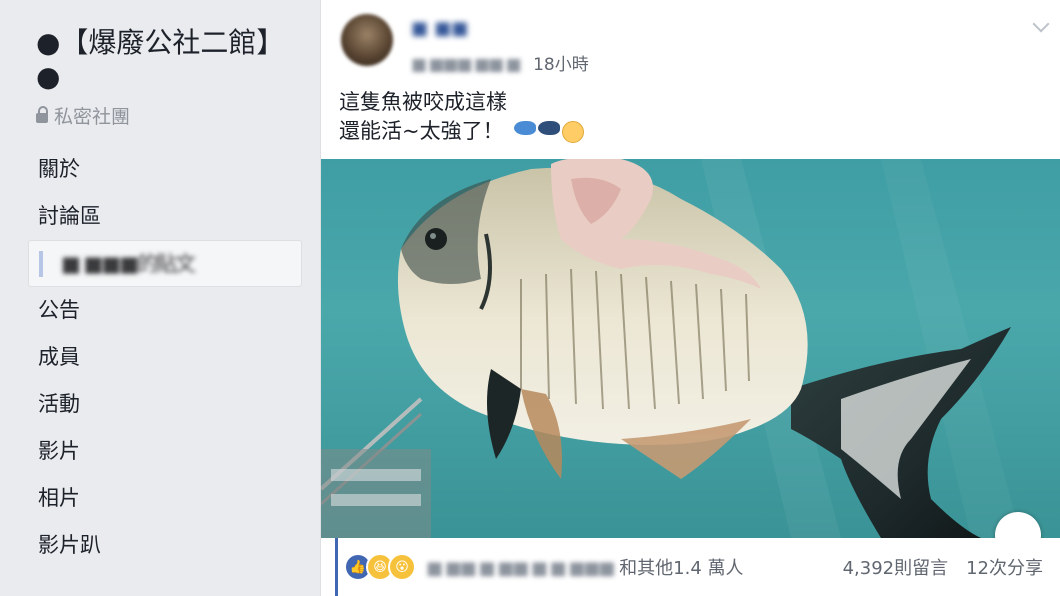 The image size is (1060, 596). Describe the element at coordinates (42, 114) in the screenshot. I see `lock-icon` at that location.